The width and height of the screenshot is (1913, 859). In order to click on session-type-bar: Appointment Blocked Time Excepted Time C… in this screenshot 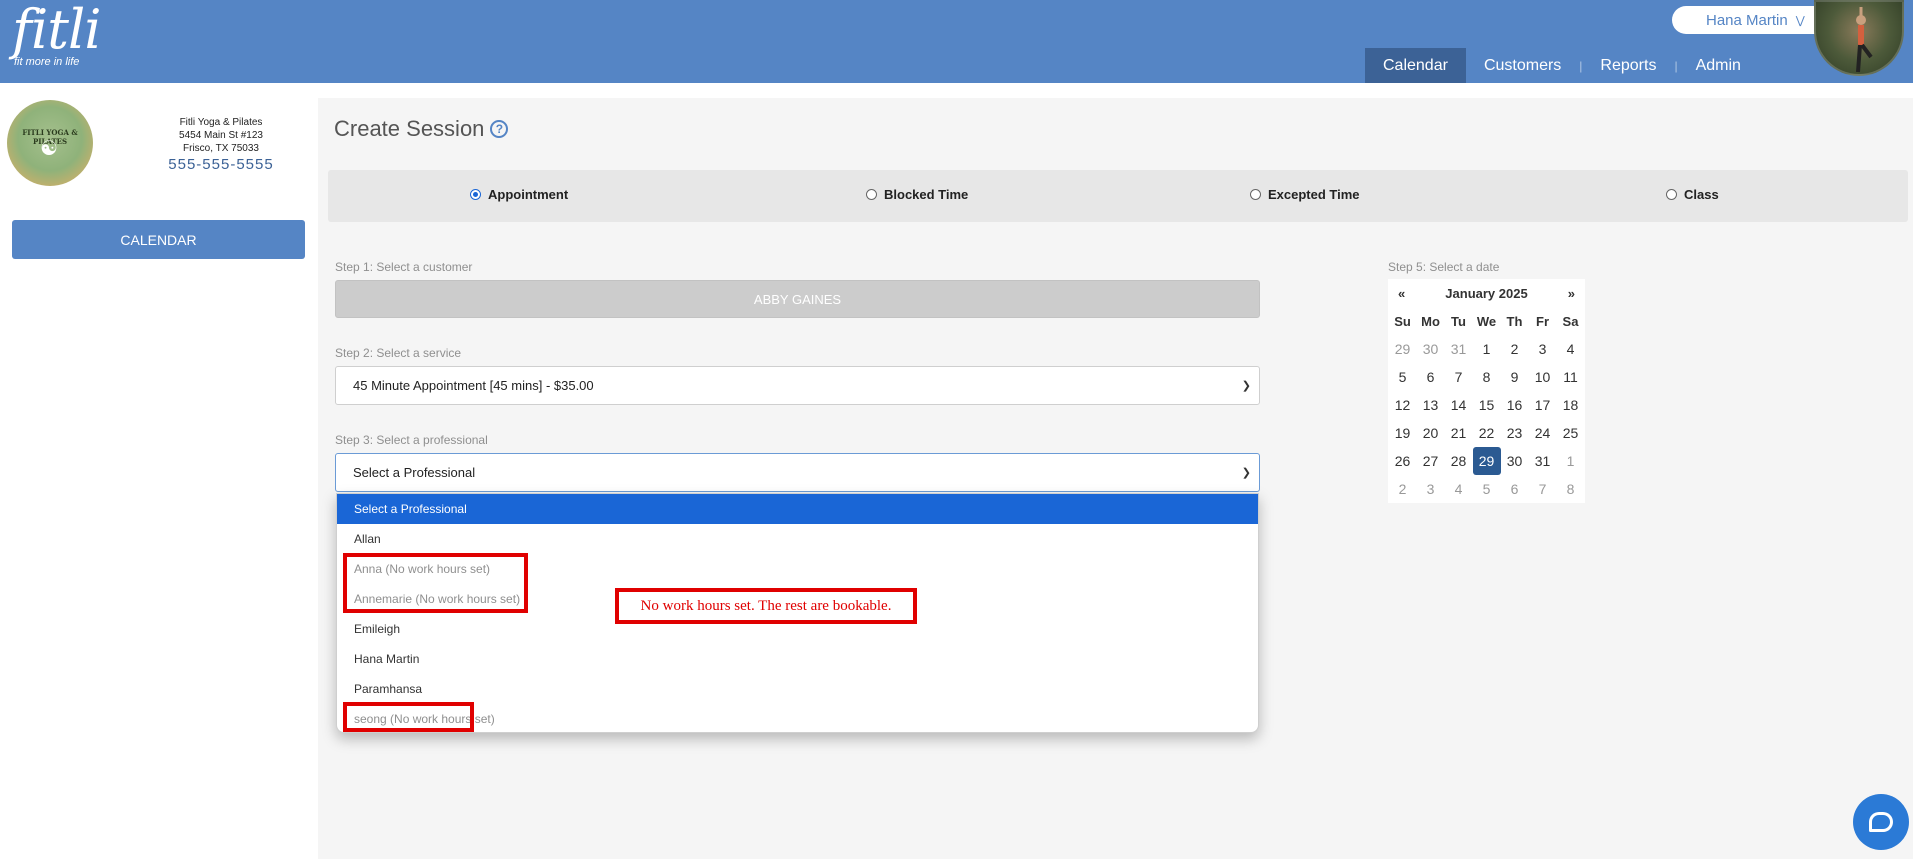, I will do `click(1118, 196)`.